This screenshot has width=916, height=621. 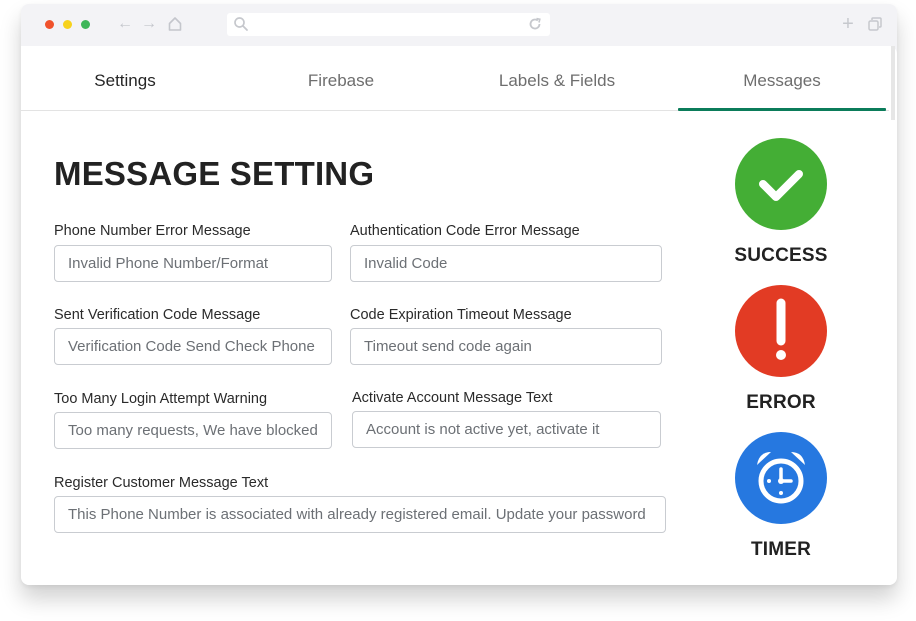 What do you see at coordinates (557, 78) in the screenshot?
I see `tab-labels-fields: Labels & Fields` at bounding box center [557, 78].